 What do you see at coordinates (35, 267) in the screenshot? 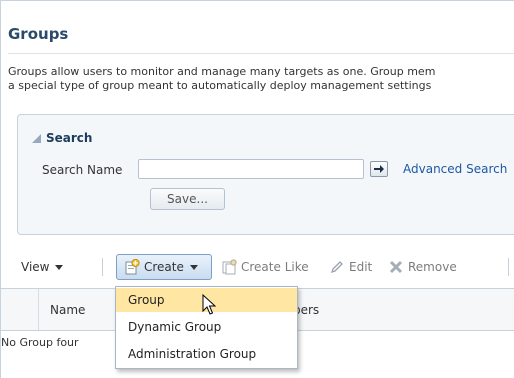
I see `view-label: View` at bounding box center [35, 267].